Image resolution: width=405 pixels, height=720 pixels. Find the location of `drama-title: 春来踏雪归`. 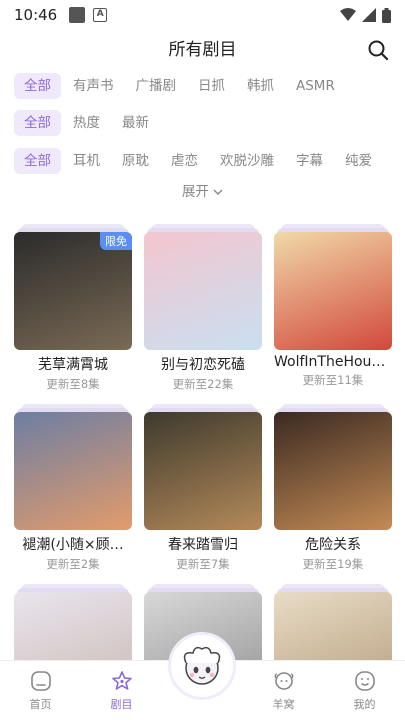

drama-title: 春来踏雪归 is located at coordinates (203, 545).